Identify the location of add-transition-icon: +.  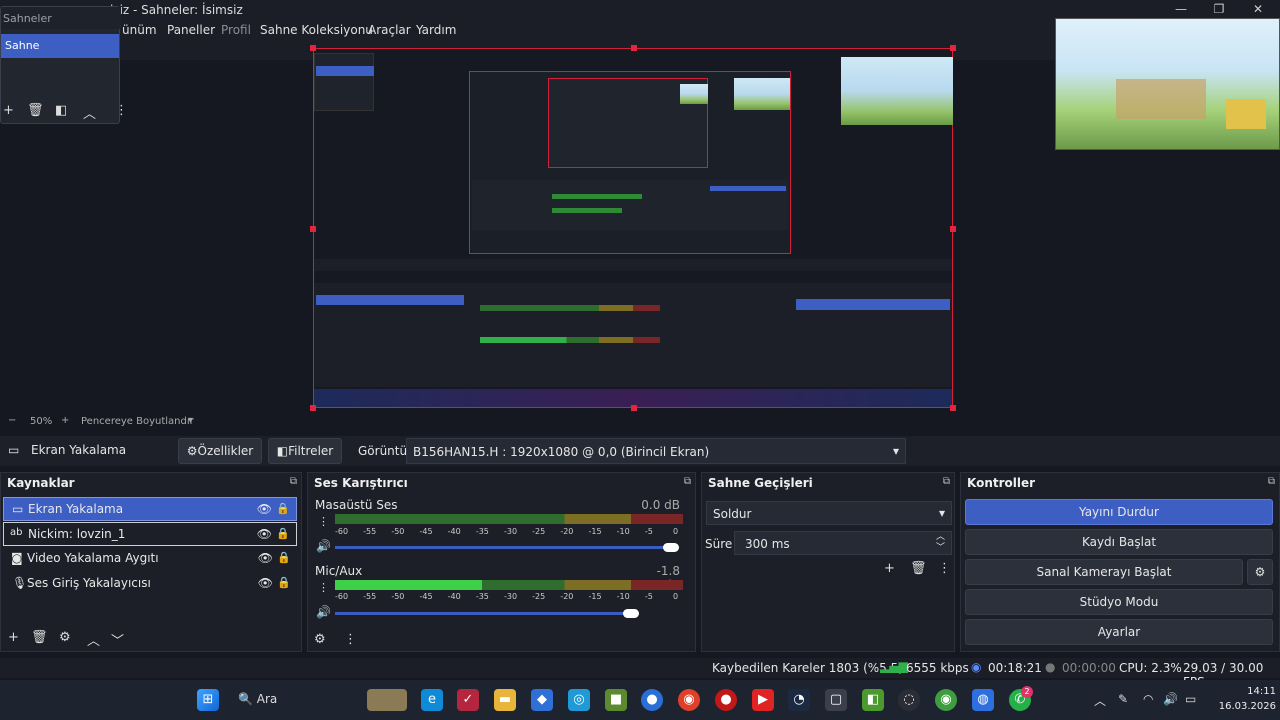
(889, 568).